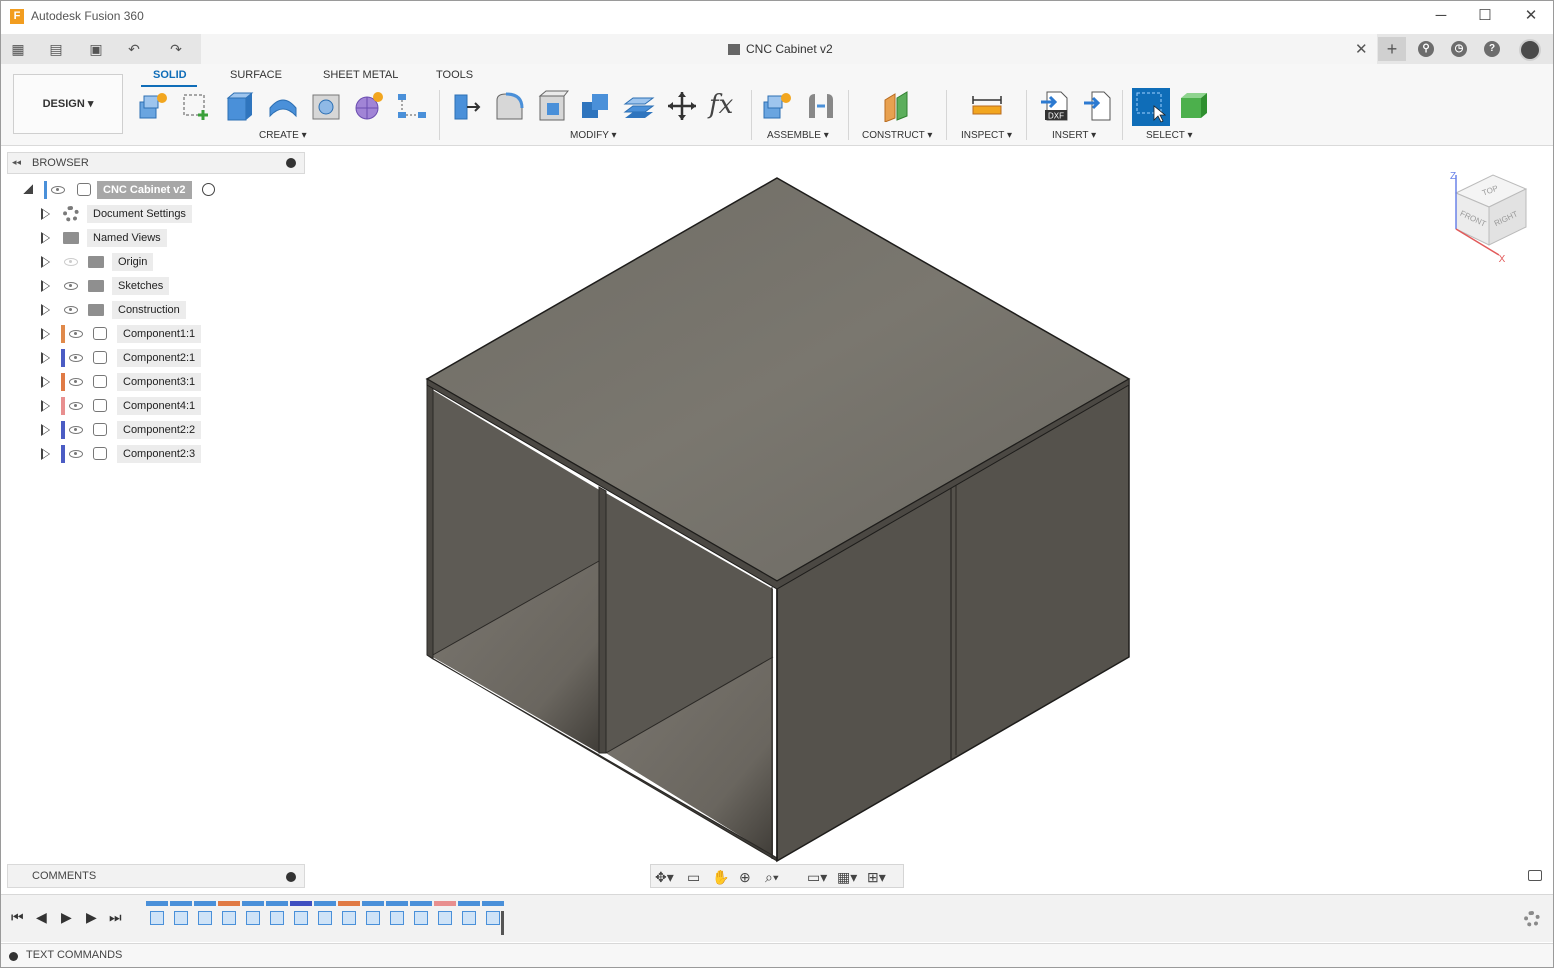 This screenshot has height=968, width=1554. What do you see at coordinates (1492, 49) in the screenshot?
I see `help-icon: ?` at bounding box center [1492, 49].